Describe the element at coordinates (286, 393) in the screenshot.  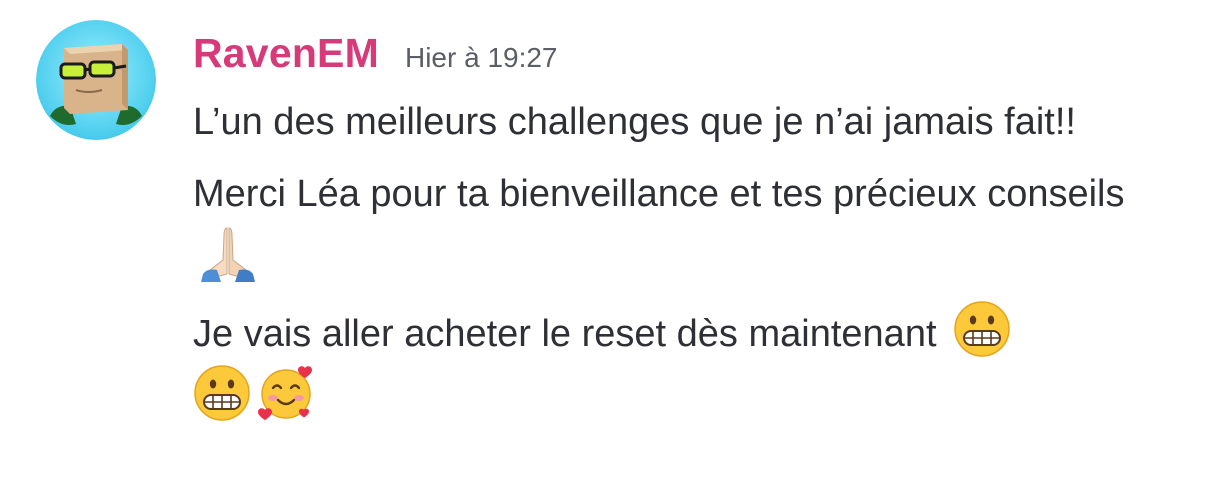
I see `smiling-face-with-hearts-icon` at that location.